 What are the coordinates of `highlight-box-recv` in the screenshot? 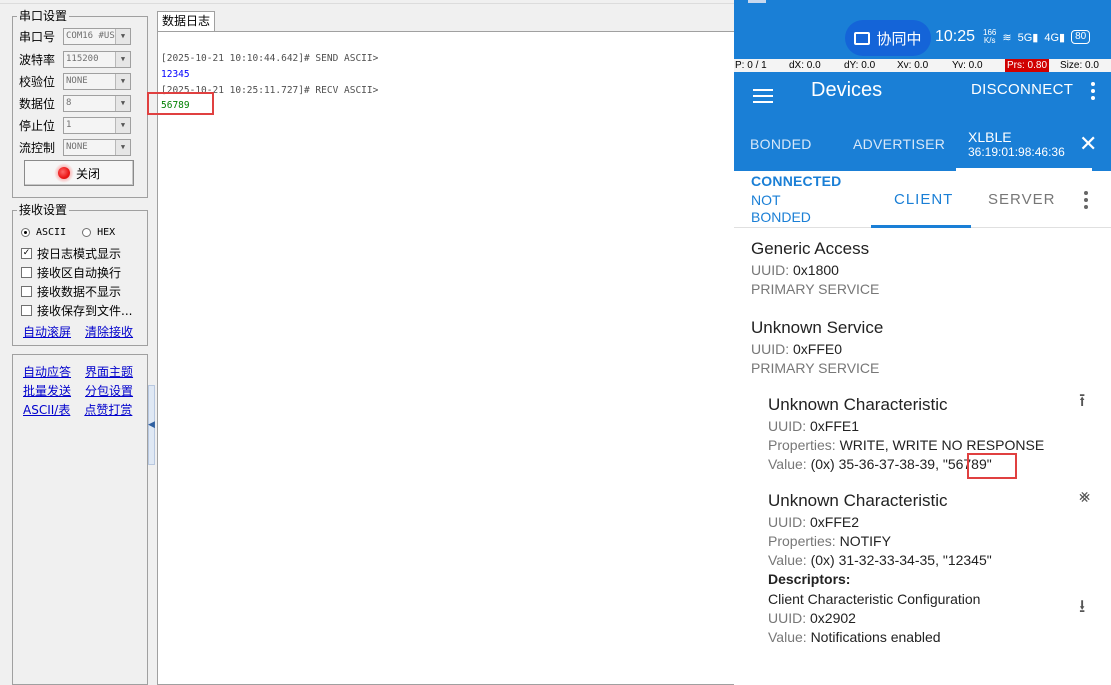 It's located at (180, 103).